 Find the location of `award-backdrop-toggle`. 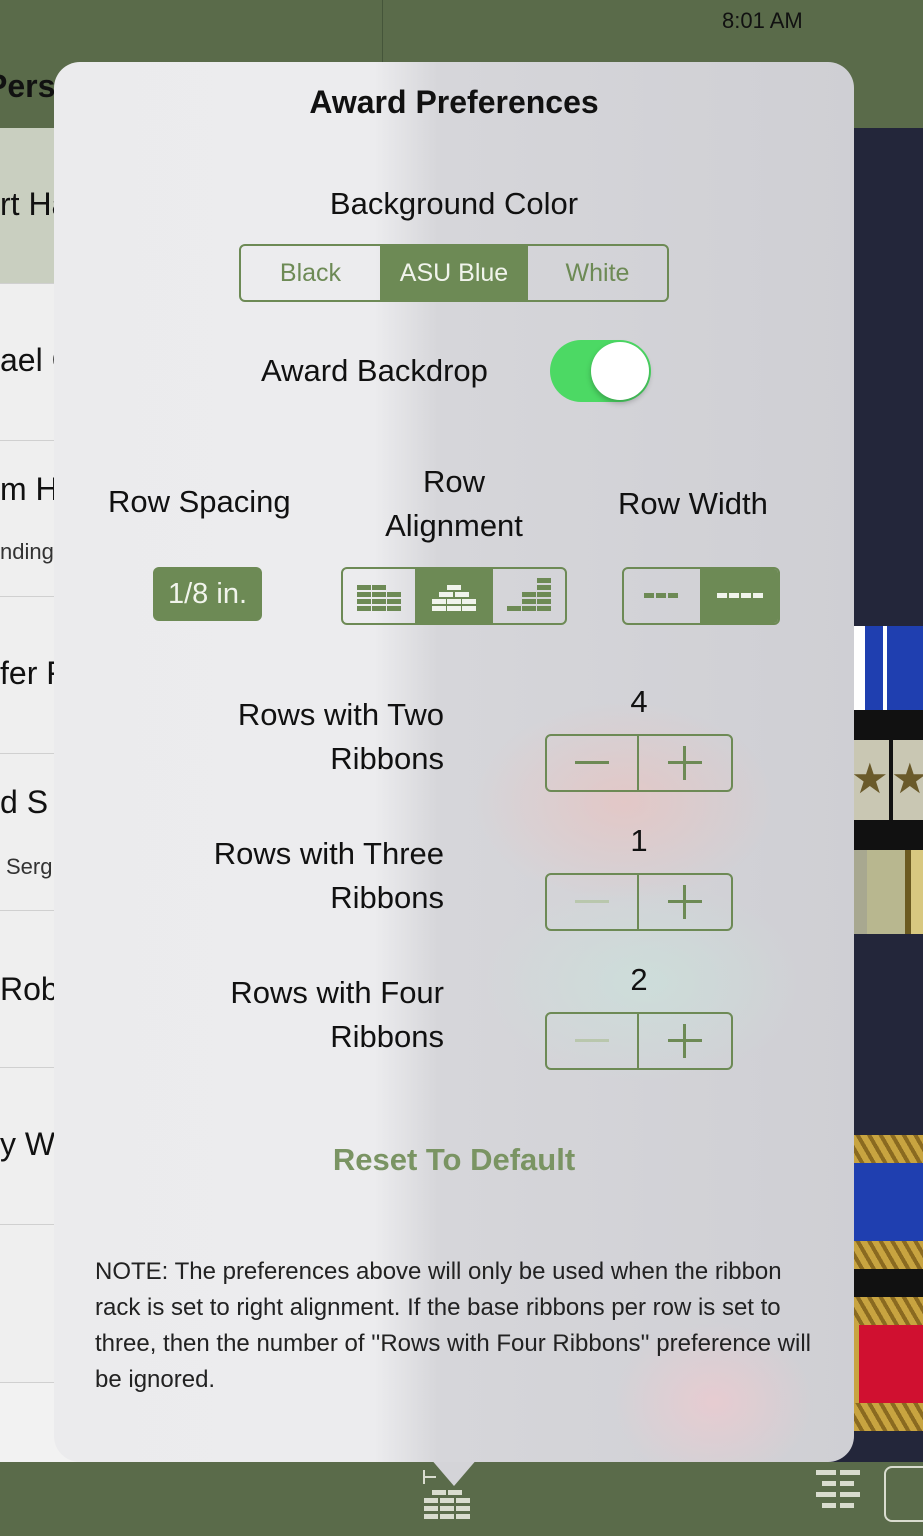

award-backdrop-toggle is located at coordinates (600, 371).